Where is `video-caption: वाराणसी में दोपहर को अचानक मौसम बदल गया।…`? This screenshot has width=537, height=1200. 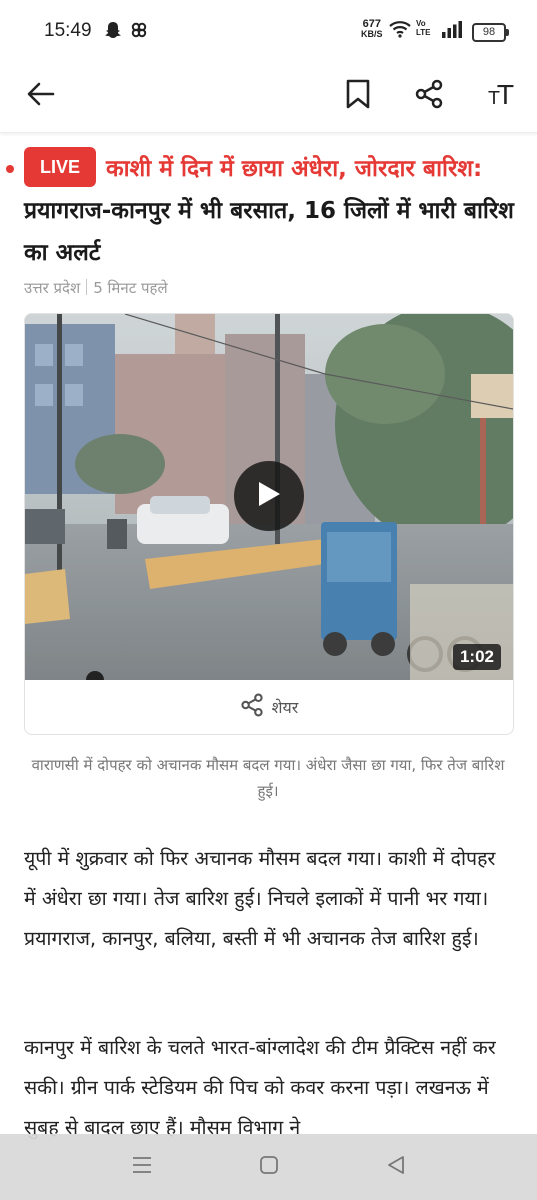 video-caption: वाराणसी में दोपहर को अचानक मौसम बदल गया।… is located at coordinates (268, 778).